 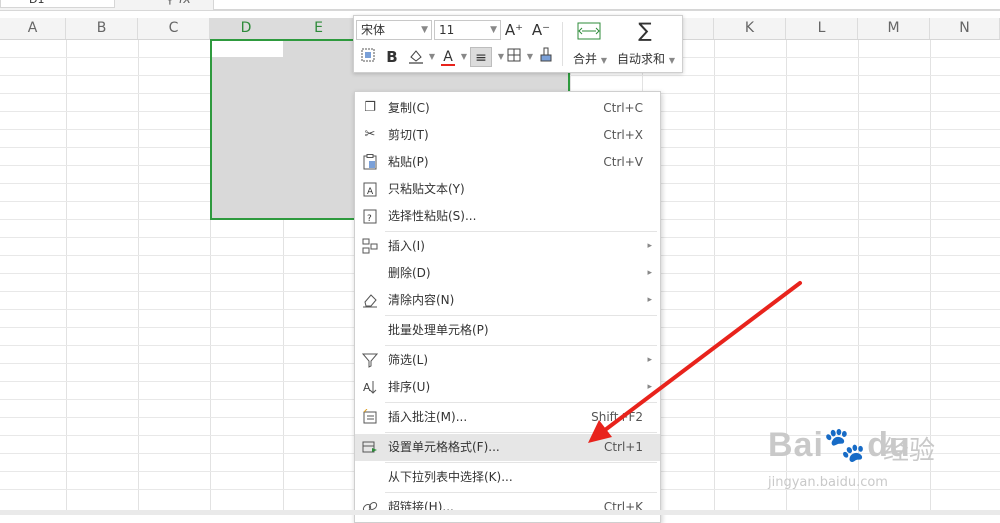 I want to click on baidu-jingyan-watermark: Bai🐾du 经验 jingyan.baidu.com, so click(x=878, y=450).